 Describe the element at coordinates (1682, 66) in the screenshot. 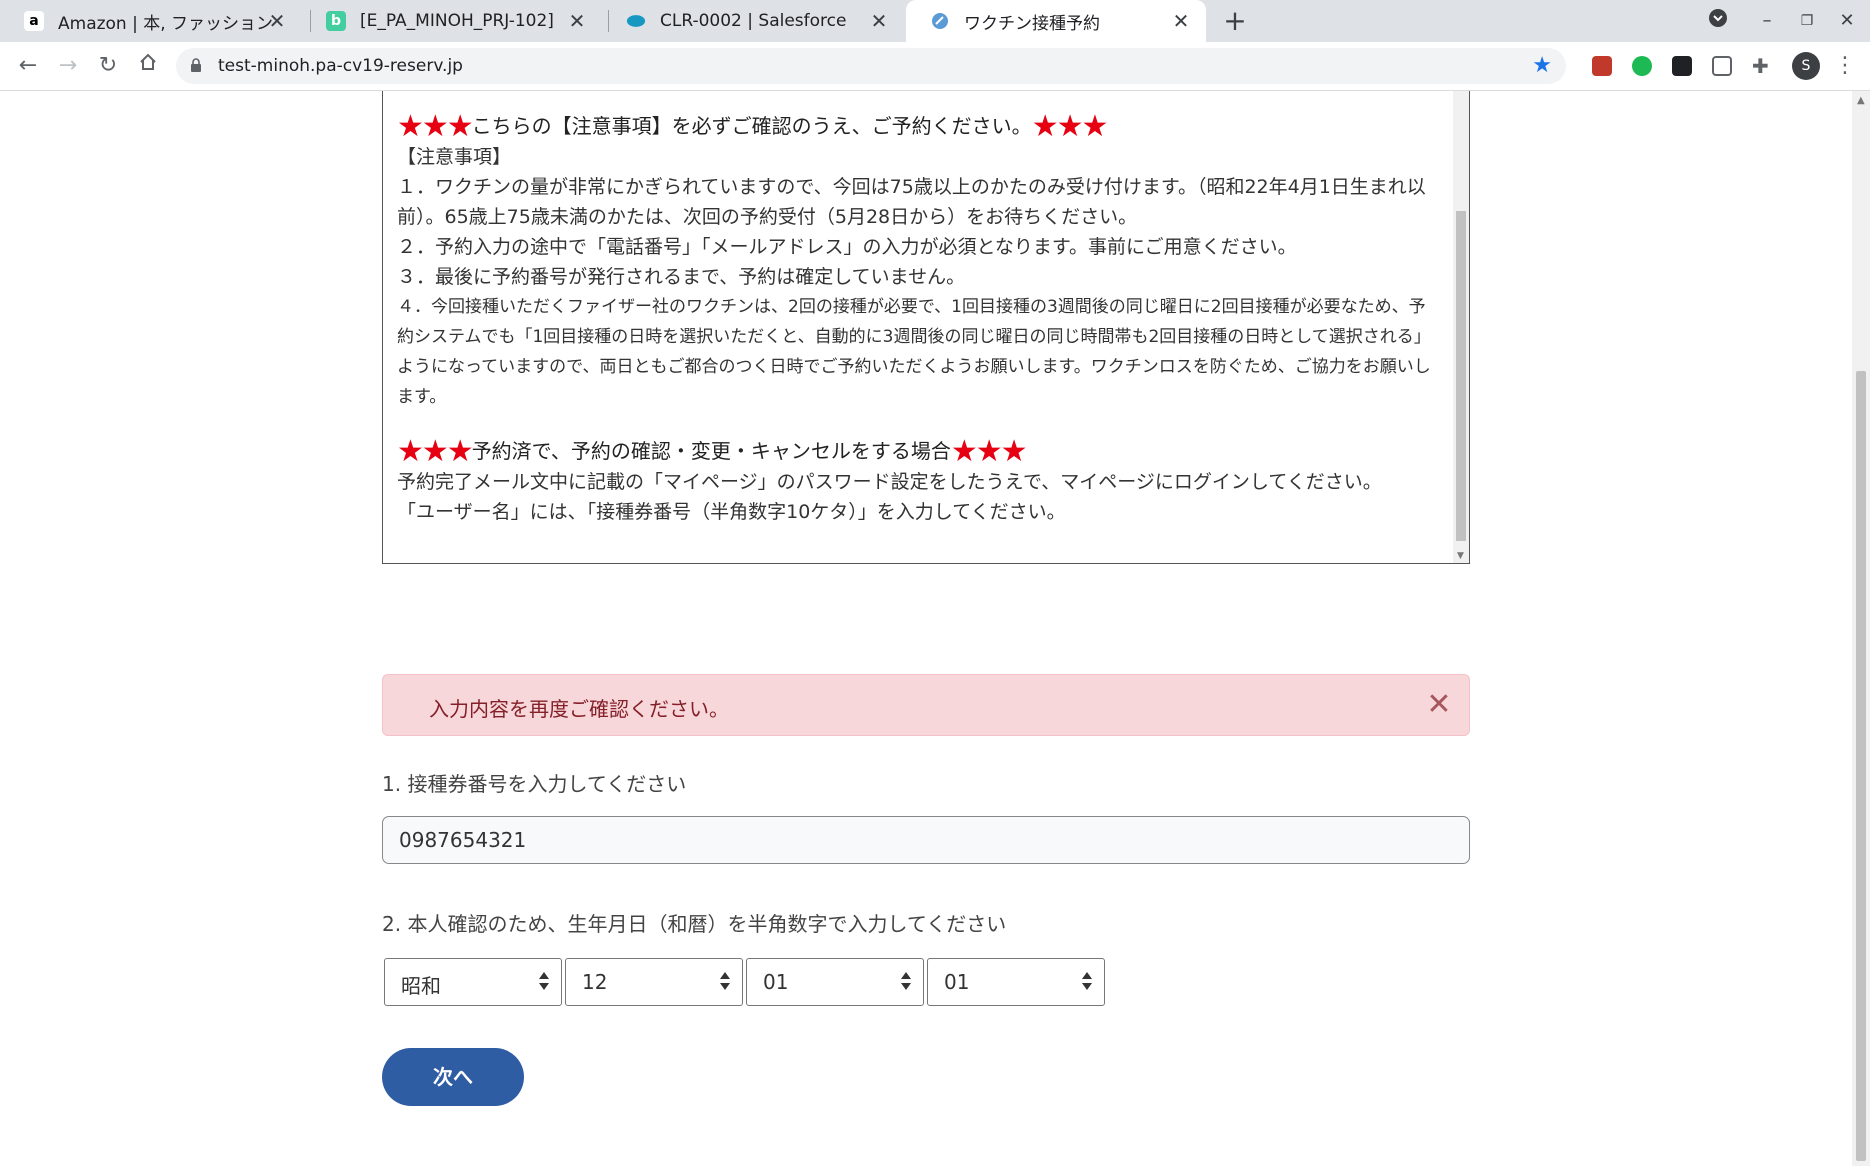

I see `extension-bookmark-icon` at that location.